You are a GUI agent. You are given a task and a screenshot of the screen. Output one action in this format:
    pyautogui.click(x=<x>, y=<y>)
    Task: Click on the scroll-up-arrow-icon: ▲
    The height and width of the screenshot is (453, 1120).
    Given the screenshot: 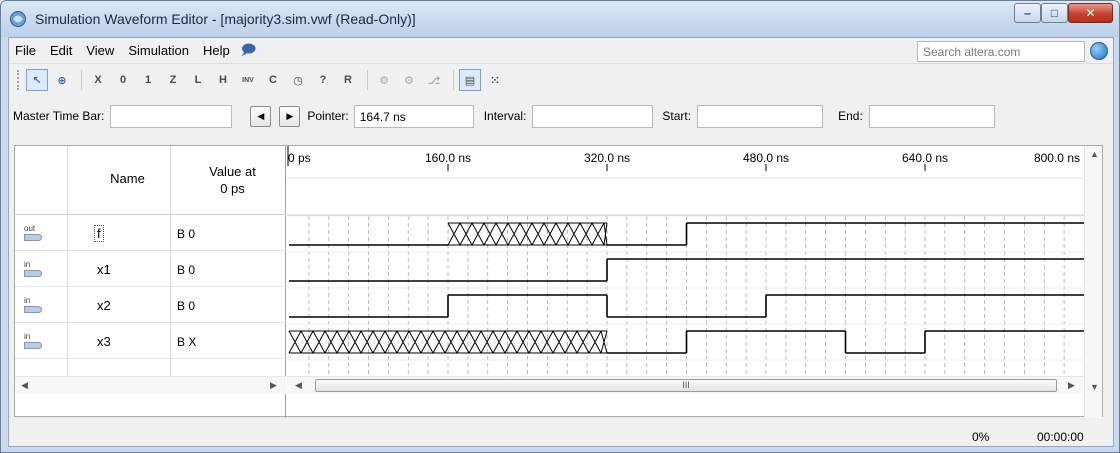 What is the action you would take?
    pyautogui.click(x=1094, y=154)
    